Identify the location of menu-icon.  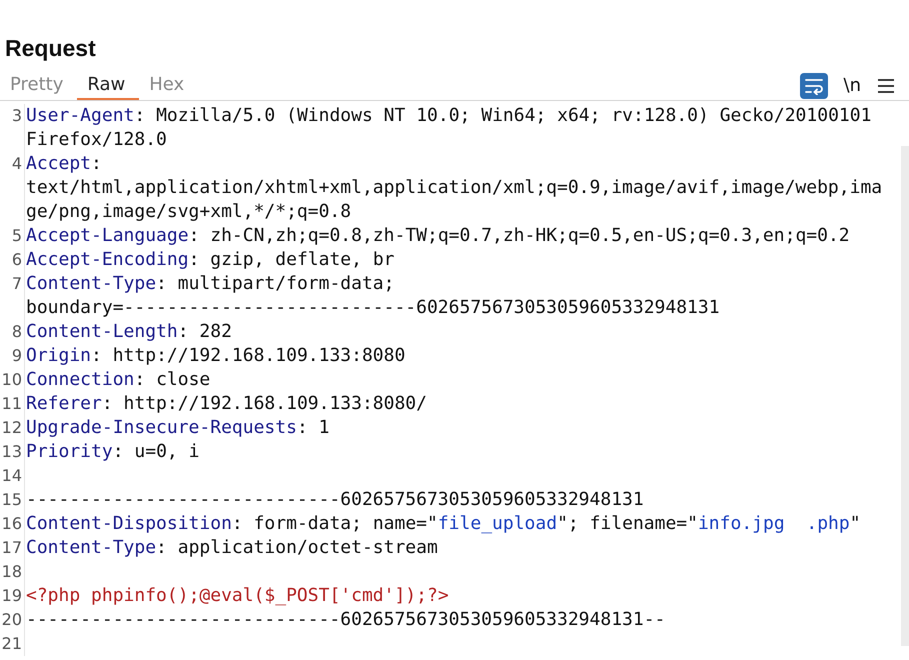
(886, 86).